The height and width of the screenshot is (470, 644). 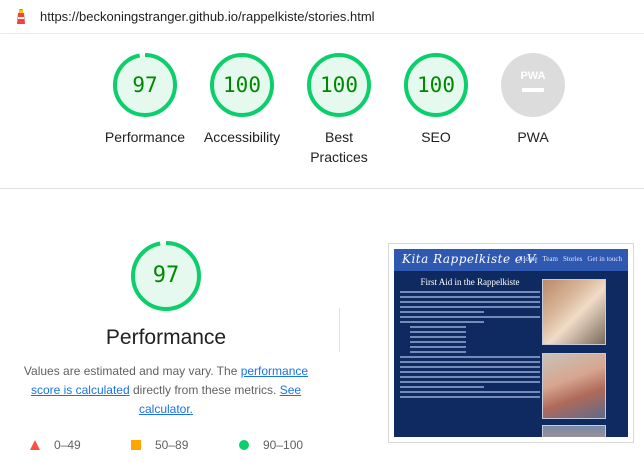 What do you see at coordinates (67, 445) in the screenshot?
I see `legend-range: 0–49` at bounding box center [67, 445].